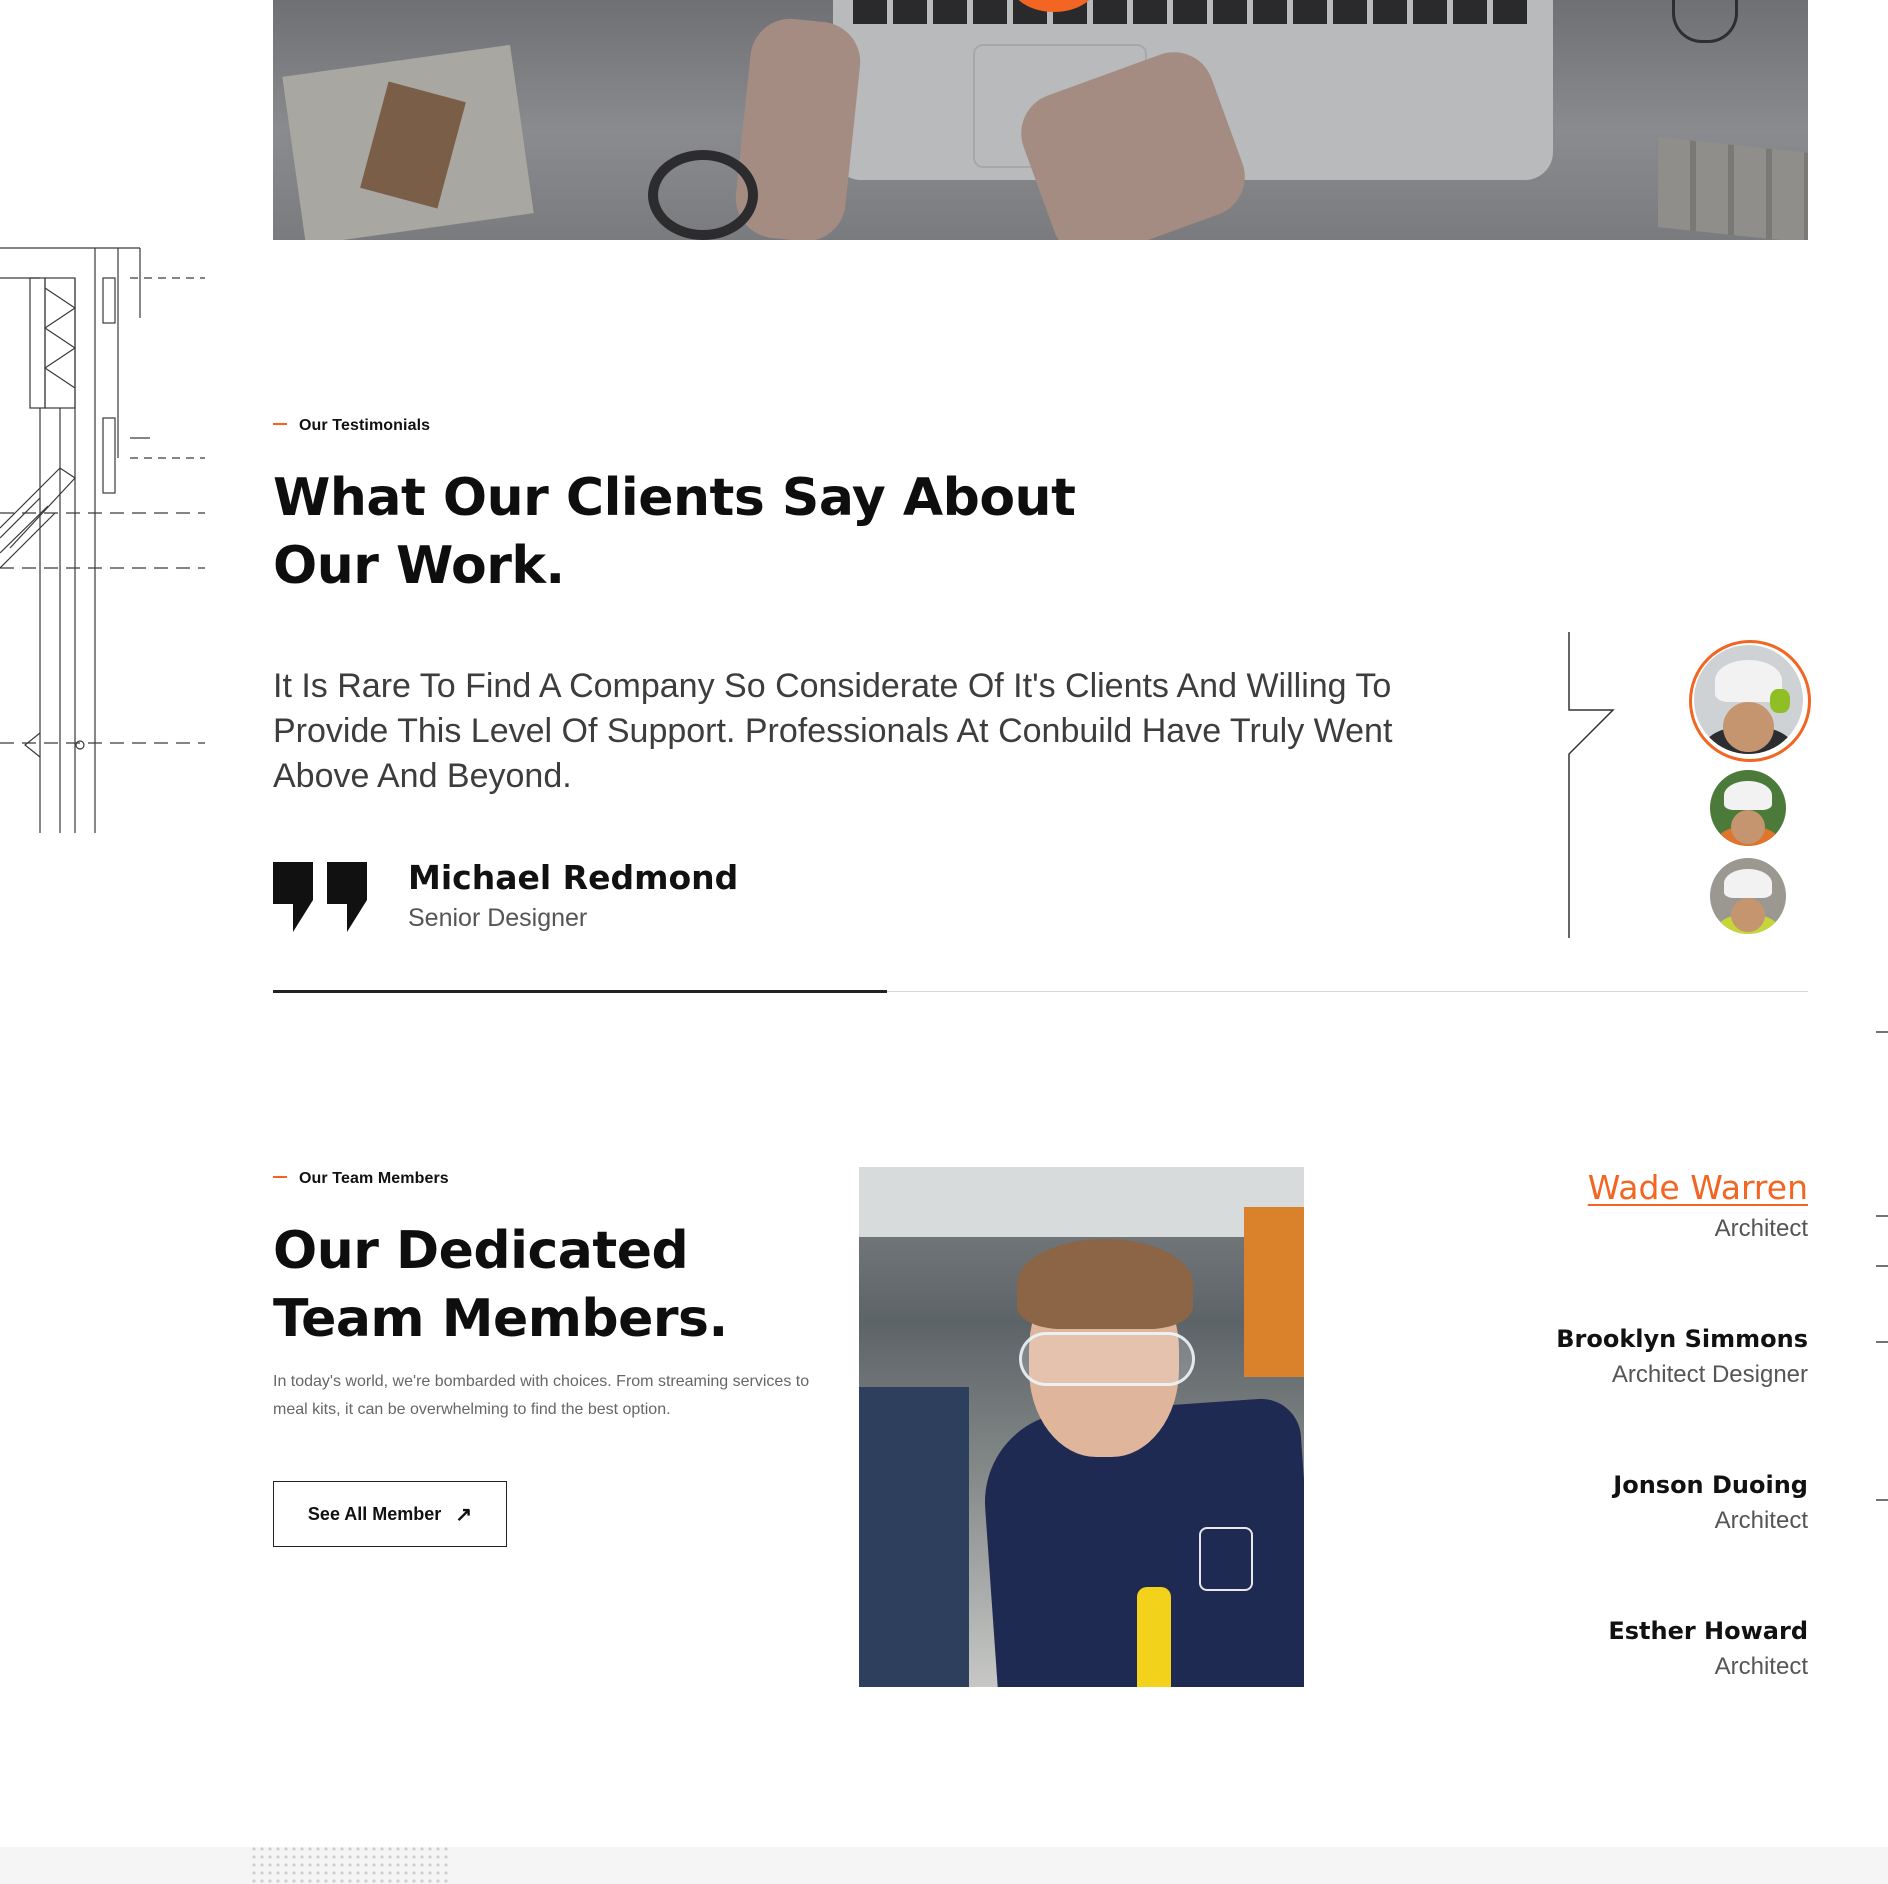 This screenshot has height=1884, width=1888. I want to click on photo-school-crest, so click(1226, 1559).